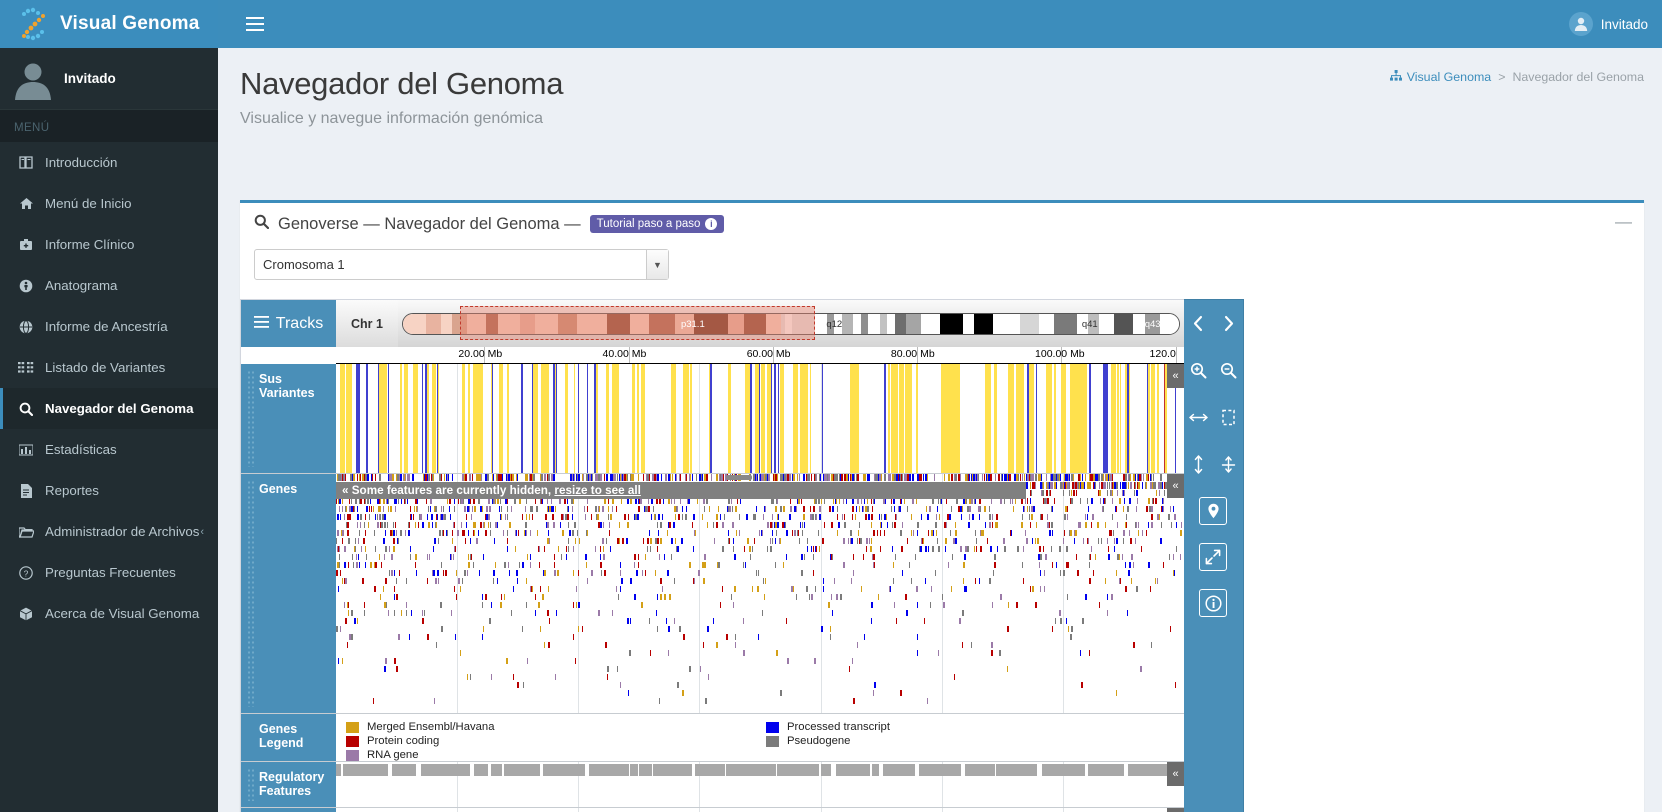 This screenshot has width=1662, height=812. I want to click on zoom-out-button, so click(1229, 370).